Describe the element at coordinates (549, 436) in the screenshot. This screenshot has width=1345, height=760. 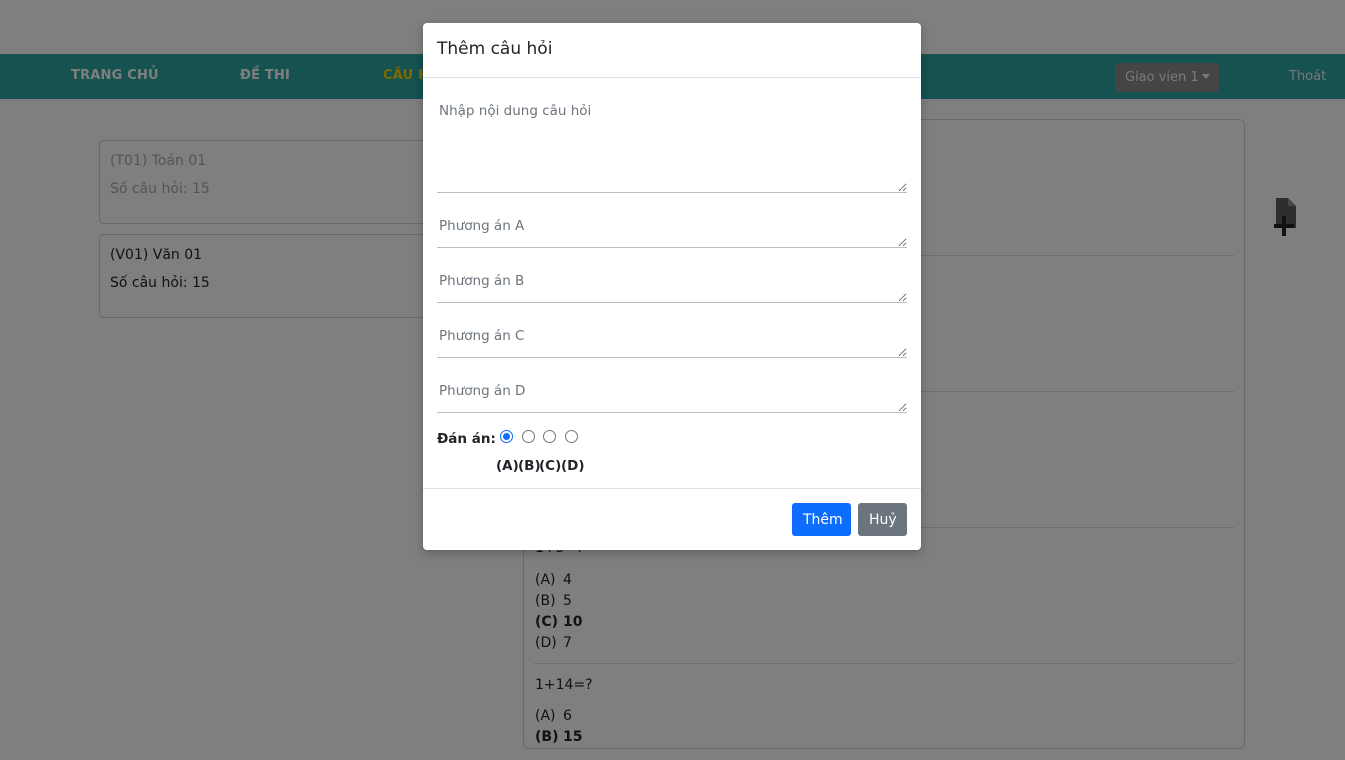
I see `answer-radio-c` at that location.